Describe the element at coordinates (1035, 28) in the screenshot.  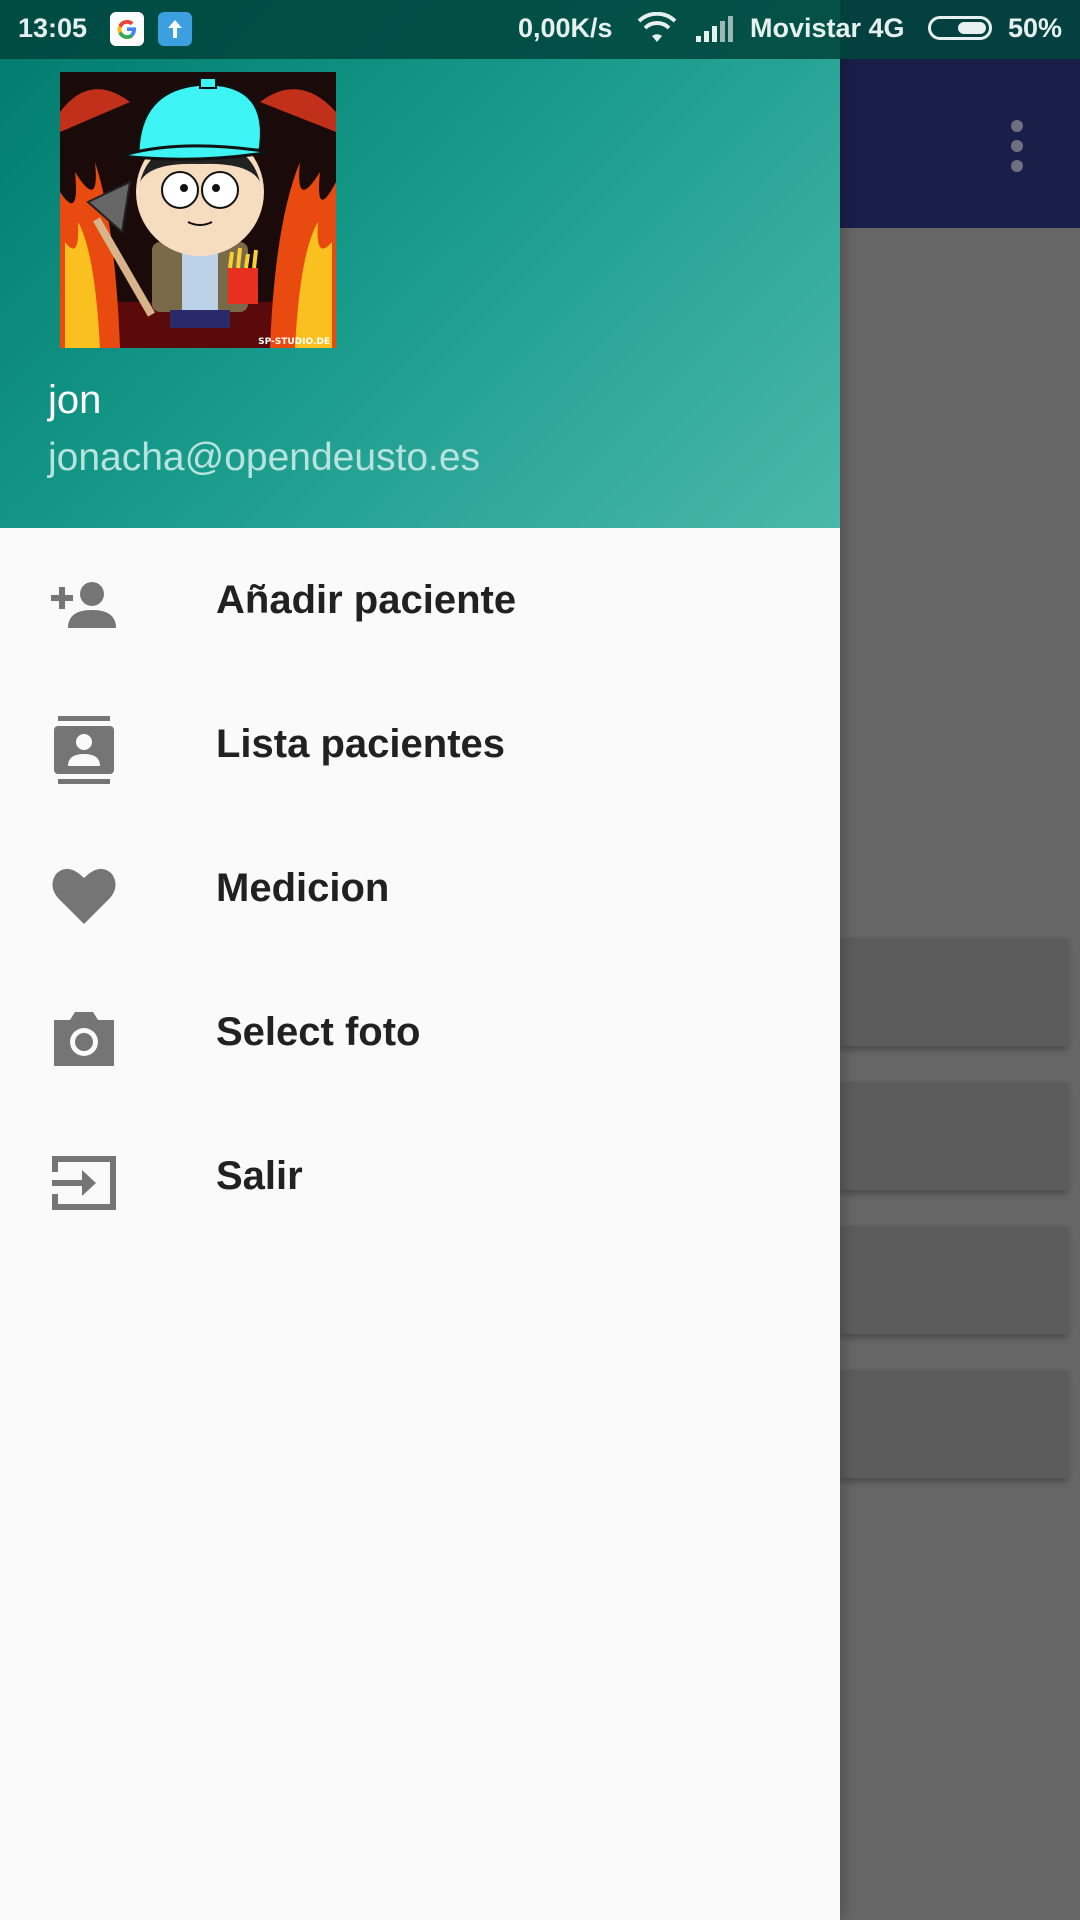
I see `battery-percent: 50%` at that location.